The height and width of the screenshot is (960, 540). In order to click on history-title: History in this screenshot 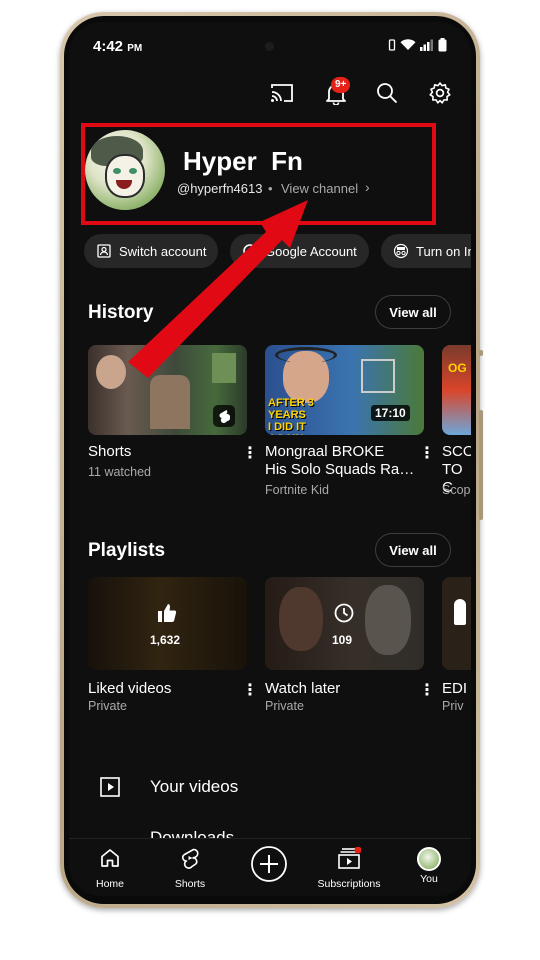, I will do `click(121, 312)`.